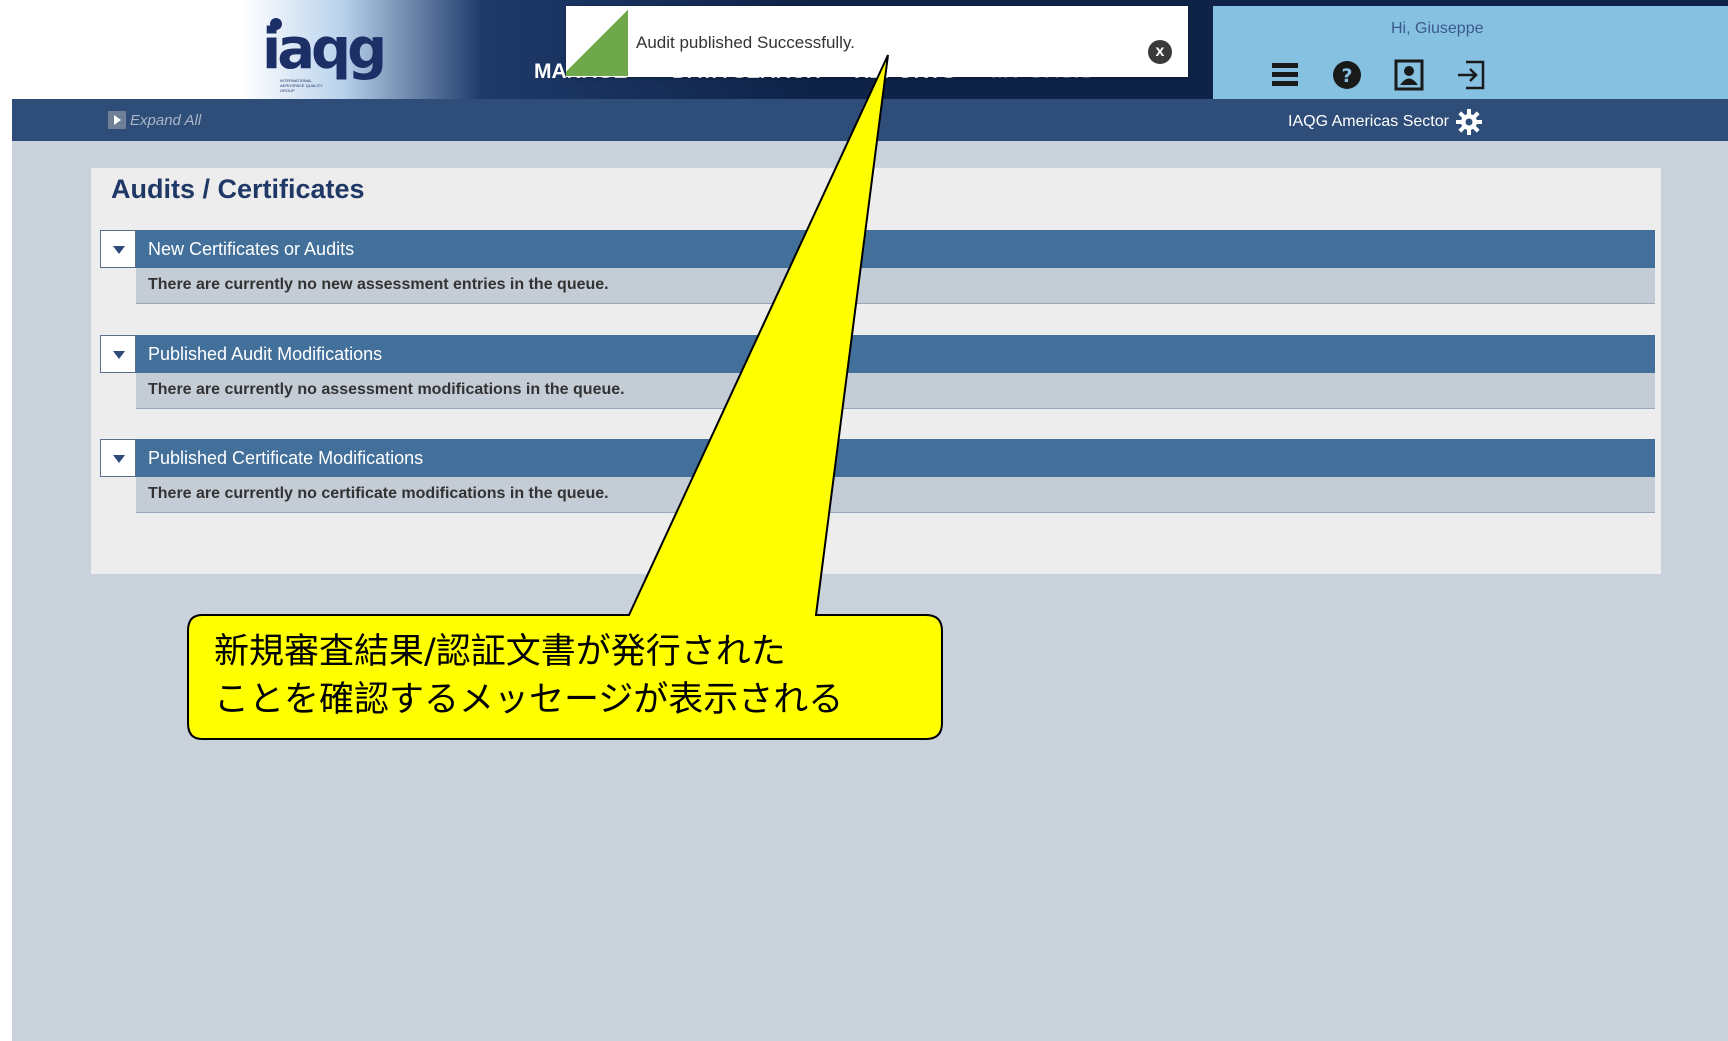 Image resolution: width=1728 pixels, height=1041 pixels. I want to click on callout-text: 新規審査結果/認証文書が発行された ことを確認するメッセージが表示される, so click(529, 676).